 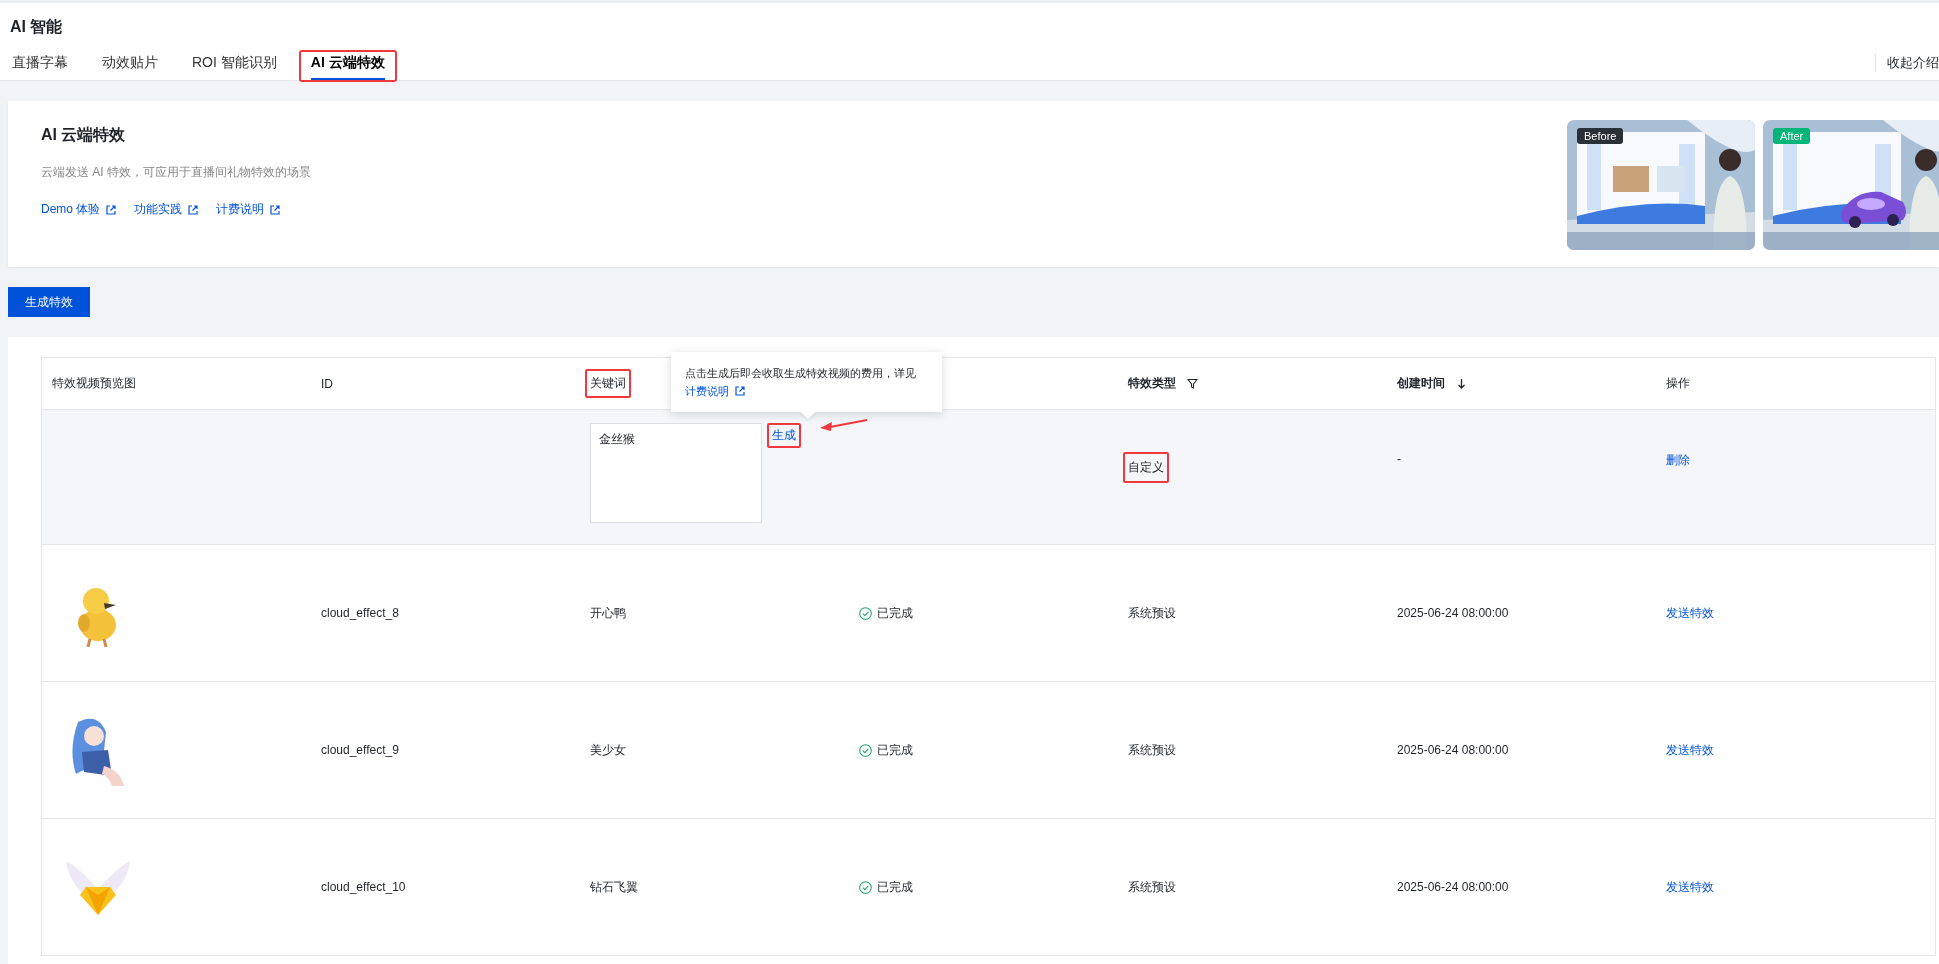 I want to click on table-cell: -, so click(x=1399, y=459).